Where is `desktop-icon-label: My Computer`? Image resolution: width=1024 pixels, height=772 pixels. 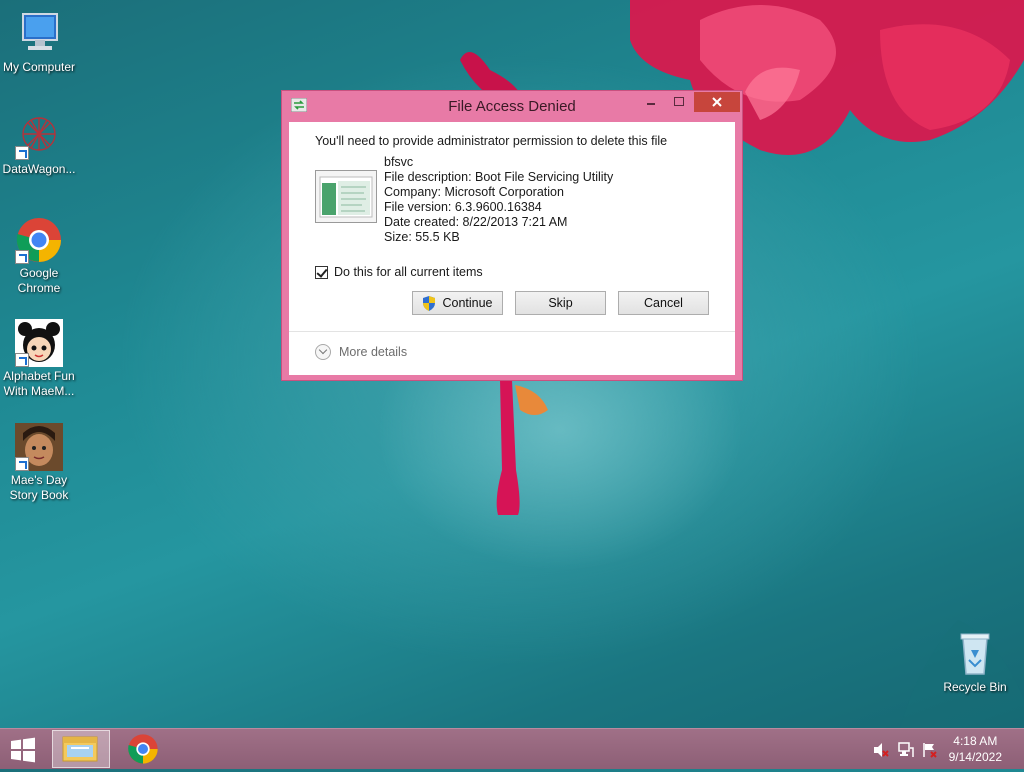
desktop-icon-label: My Computer is located at coordinates (39, 67).